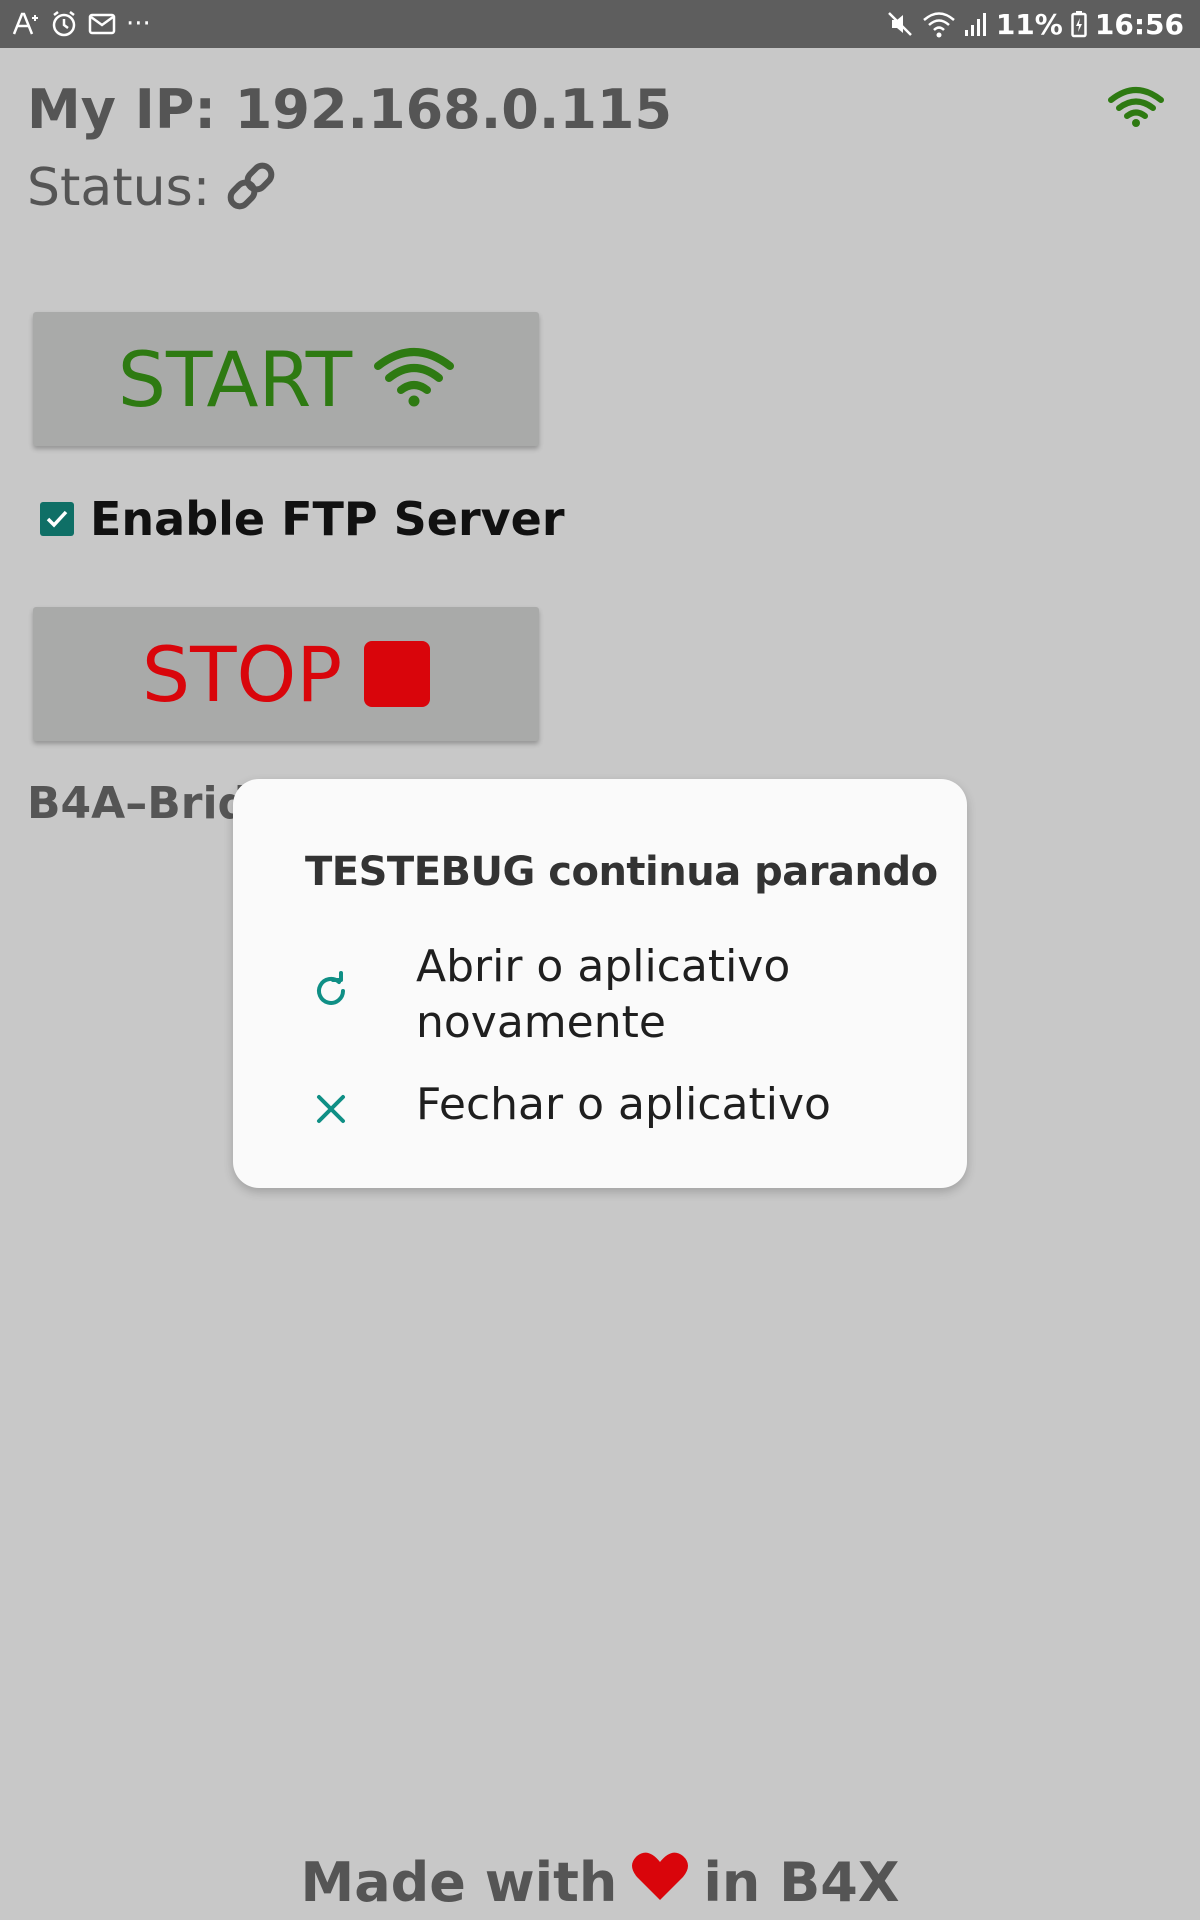  I want to click on battery-percent: 11%, so click(1029, 24).